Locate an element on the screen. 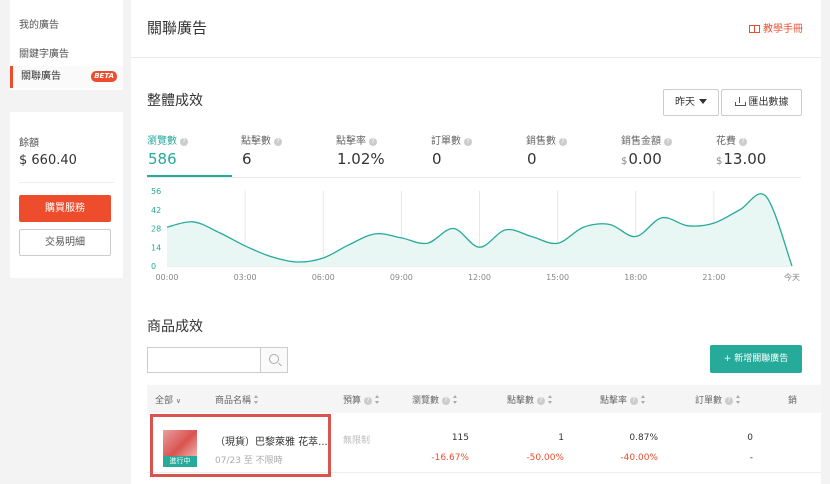 This screenshot has width=830, height=484. sidebar-nav: 我的廣告 關鍵字廣告 關聯廣告 BETA is located at coordinates (66, 45).